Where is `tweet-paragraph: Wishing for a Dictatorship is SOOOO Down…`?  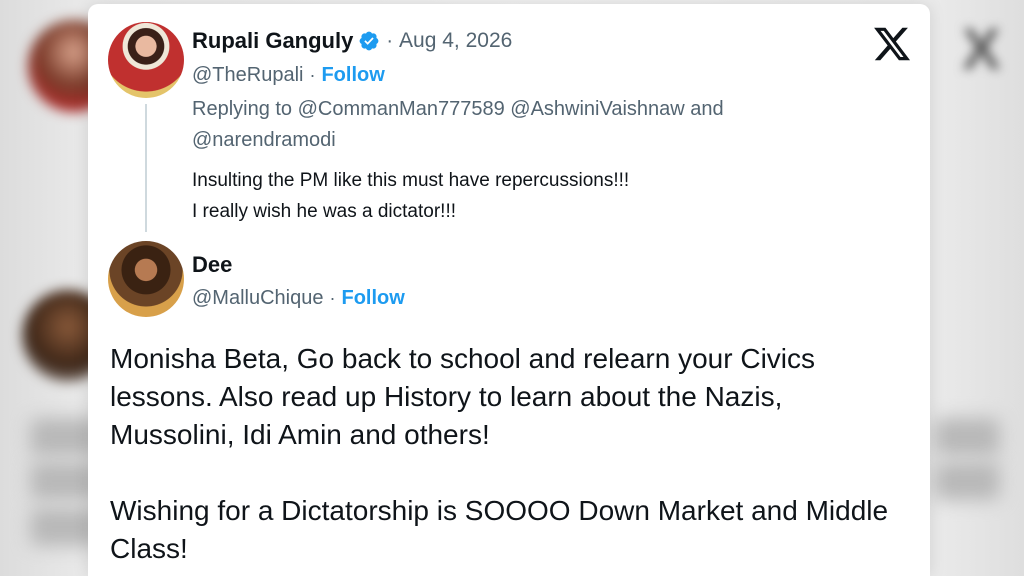
tweet-paragraph: Wishing for a Dictatorship is SOOOO Down… is located at coordinates (499, 529).